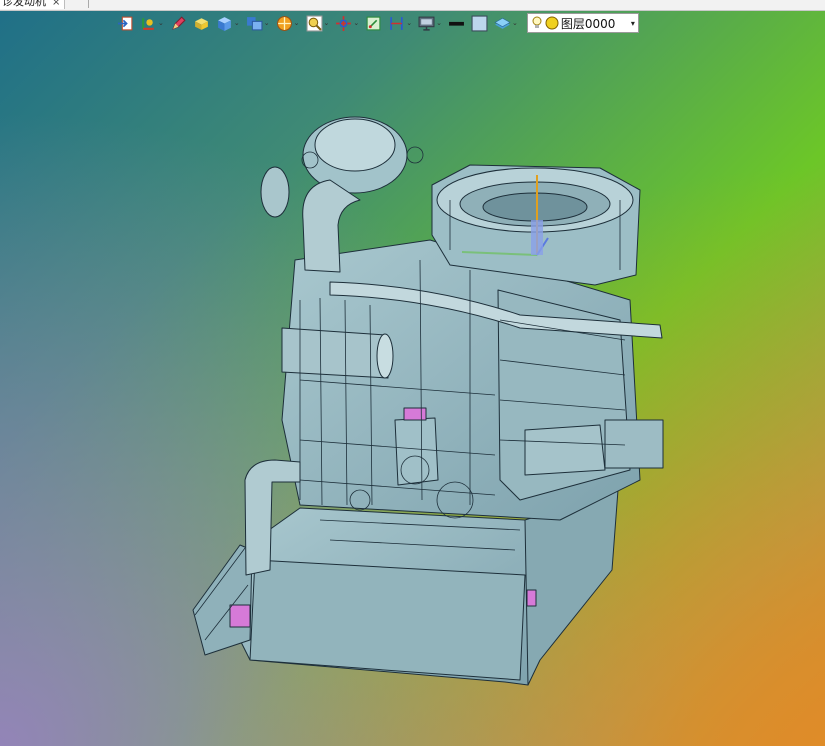 Image resolution: width=825 pixels, height=746 pixels. I want to click on view-orient-button: ⌄, so click(228, 23).